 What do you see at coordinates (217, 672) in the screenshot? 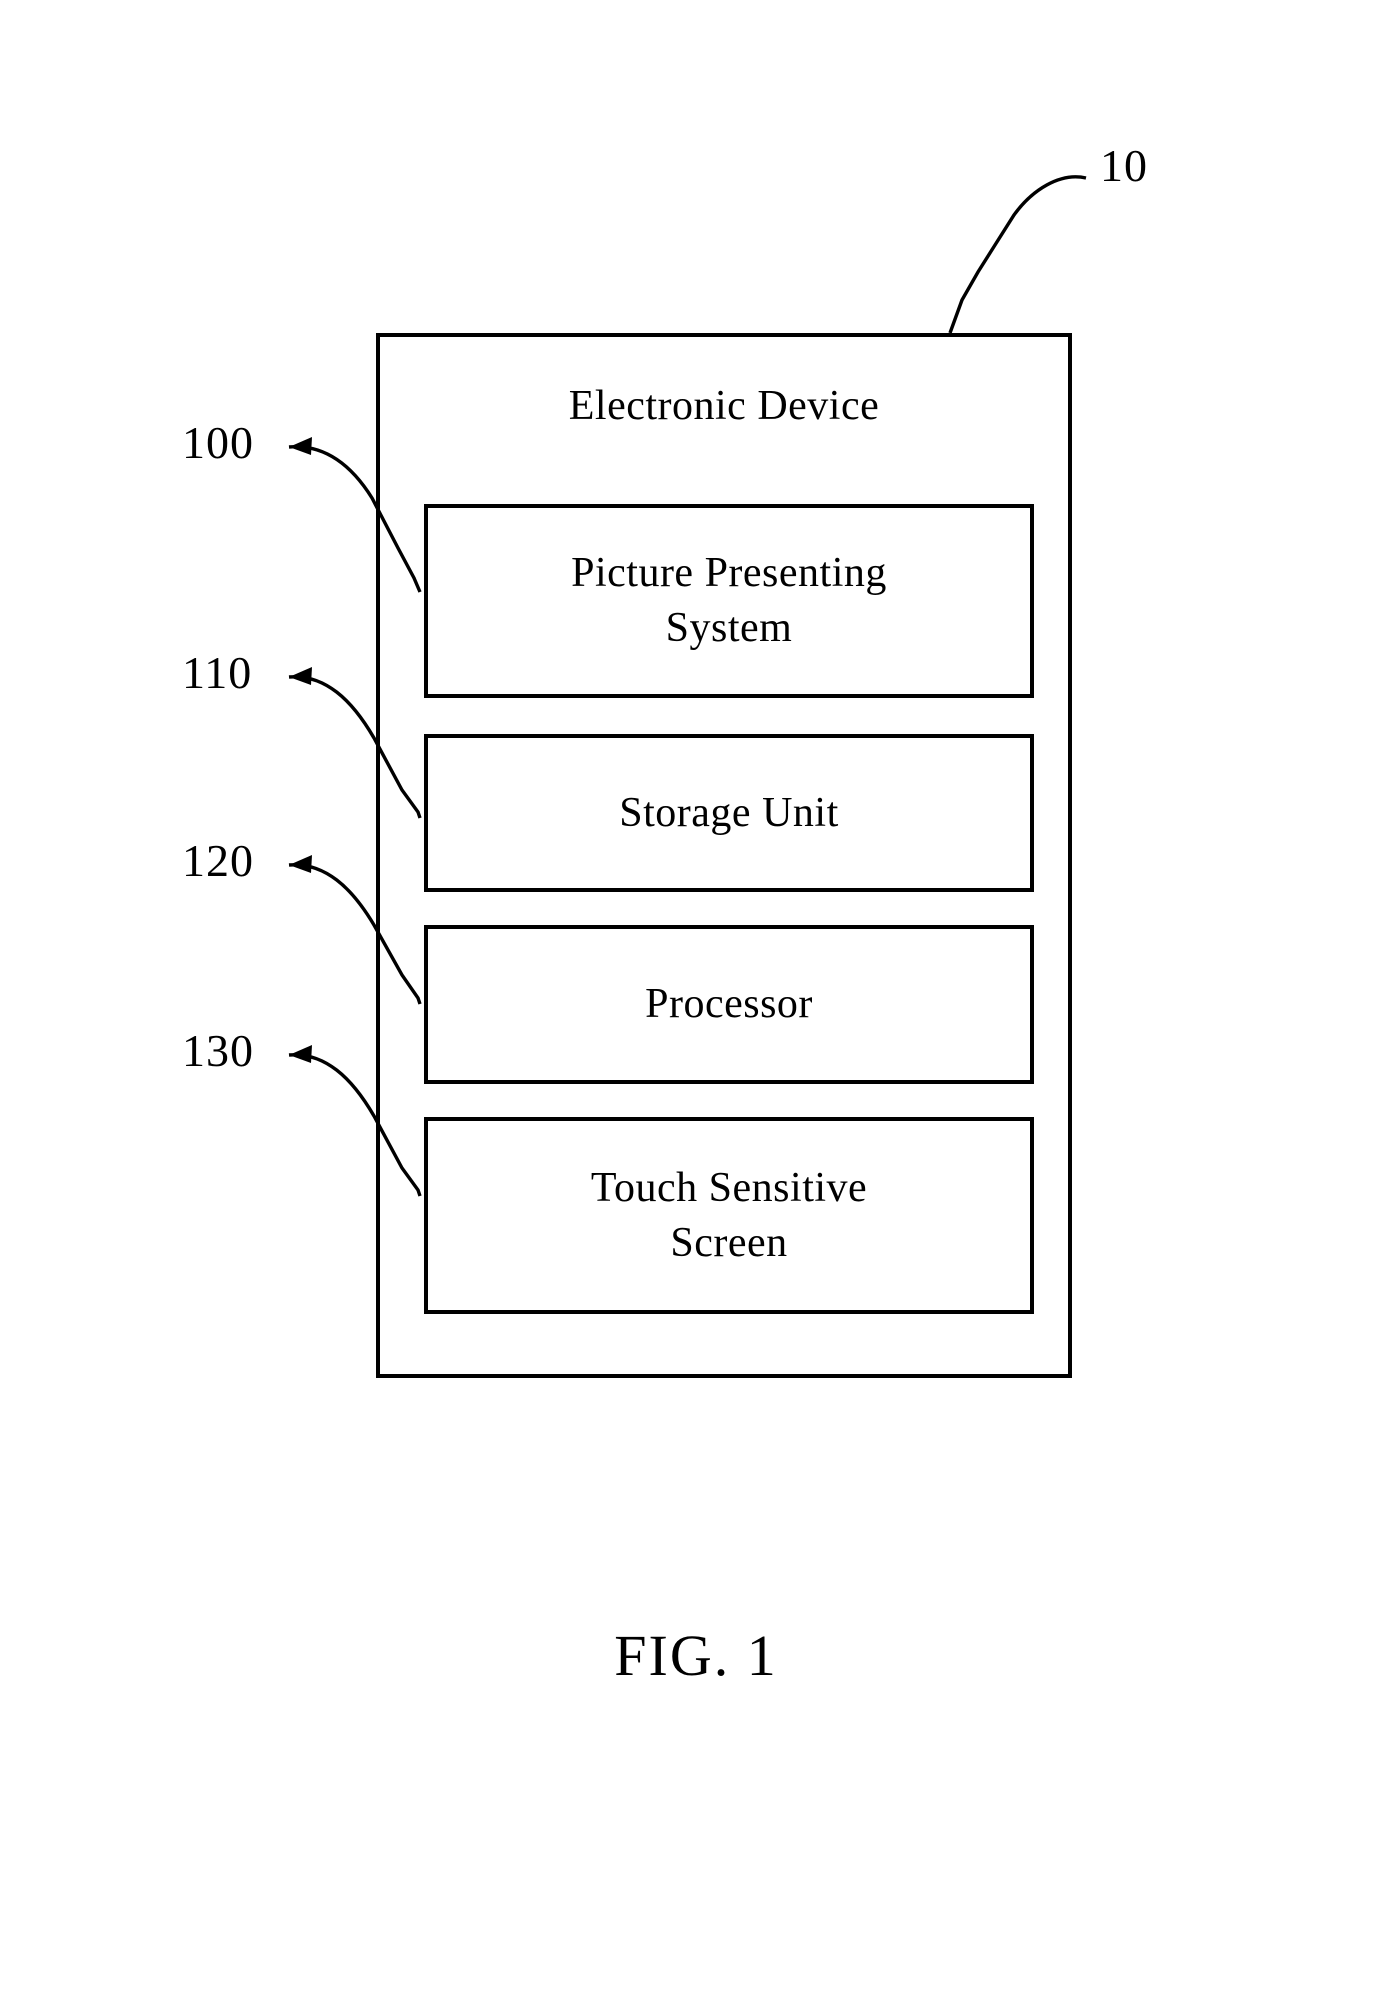
I see `reference-numeral-110: 110` at bounding box center [217, 672].